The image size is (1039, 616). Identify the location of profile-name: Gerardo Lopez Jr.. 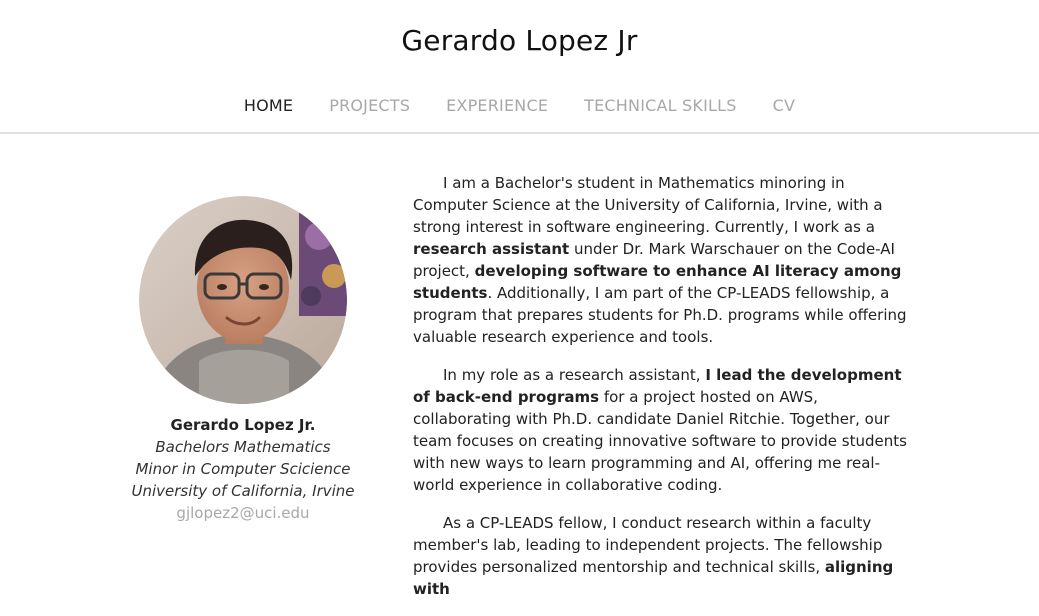
(243, 425).